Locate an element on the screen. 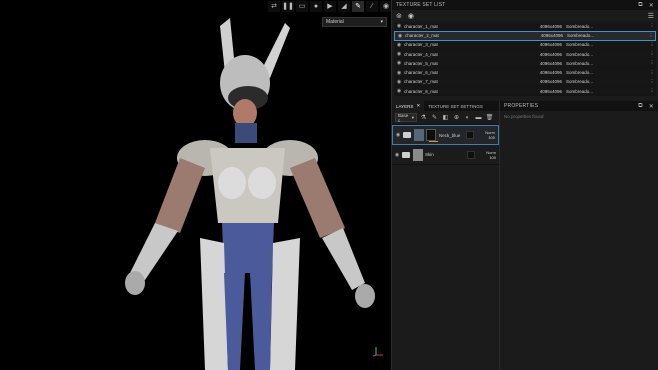 Image resolution: width=658 pixels, height=370 pixels. properties-empty-text: No properties found is located at coordinates (524, 116).